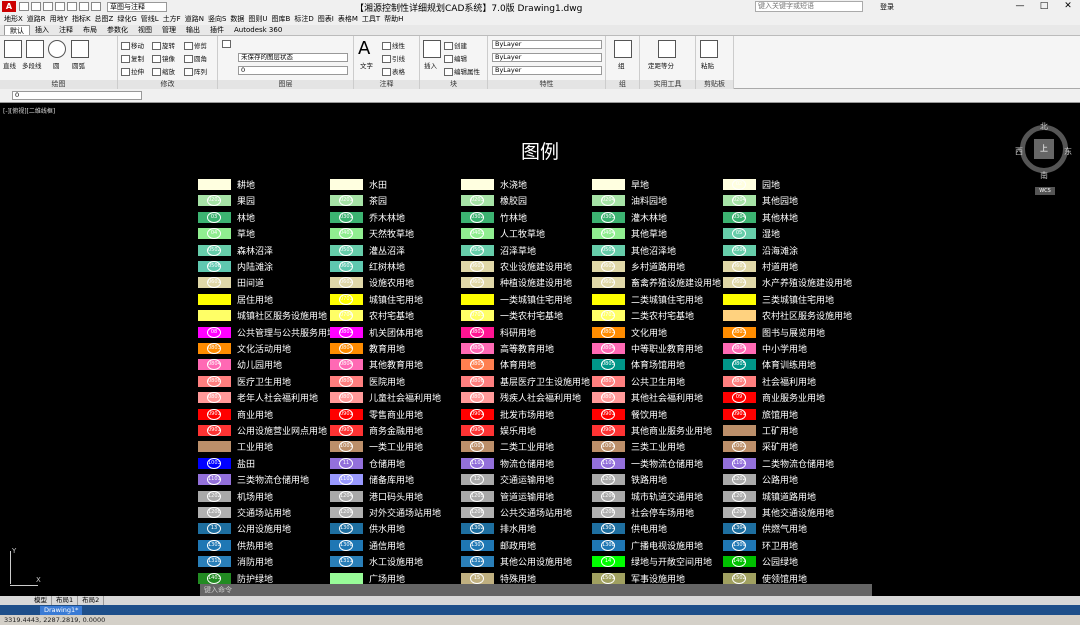 Image resolution: width=1080 pixels, height=625 pixels. Describe the element at coordinates (293, 70) in the screenshot. I see `layer-combo: 0` at that location.